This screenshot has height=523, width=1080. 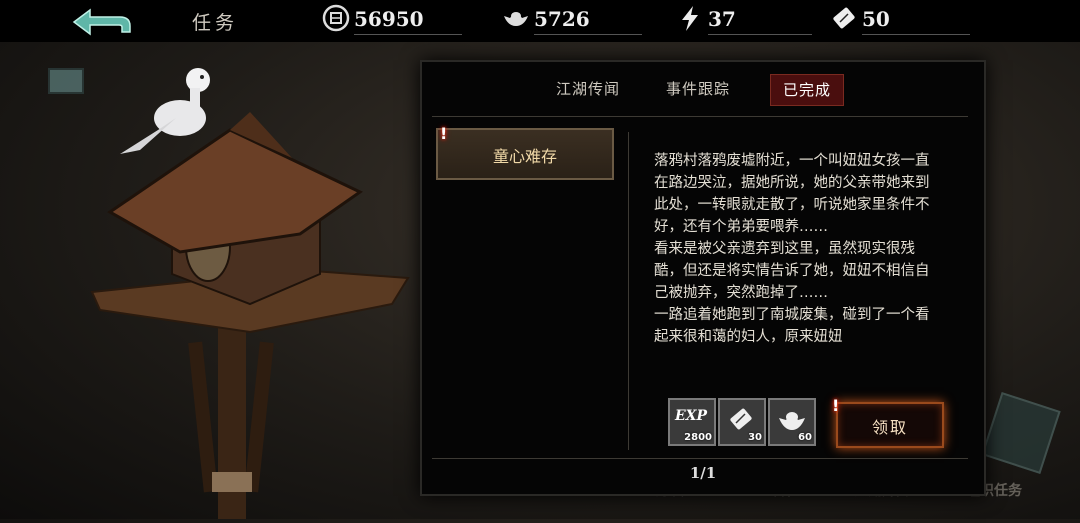 I want to click on top-resource-bar: 任务 56950 5726 37 50, so click(x=540, y=21).